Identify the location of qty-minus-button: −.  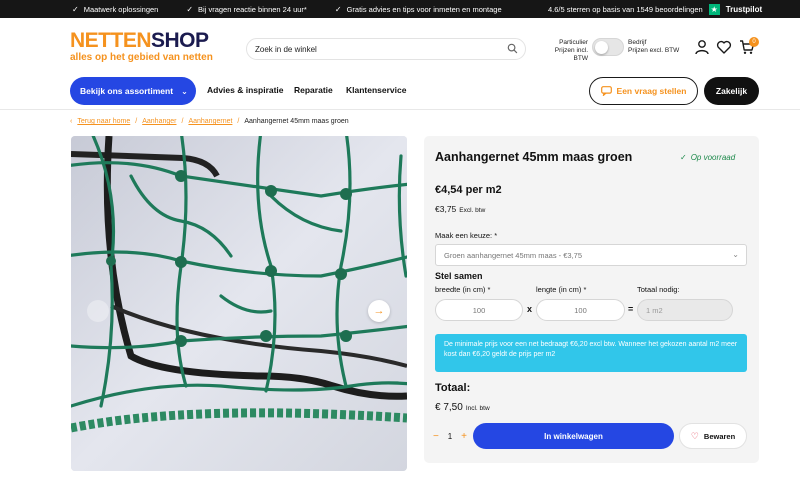
(436, 436).